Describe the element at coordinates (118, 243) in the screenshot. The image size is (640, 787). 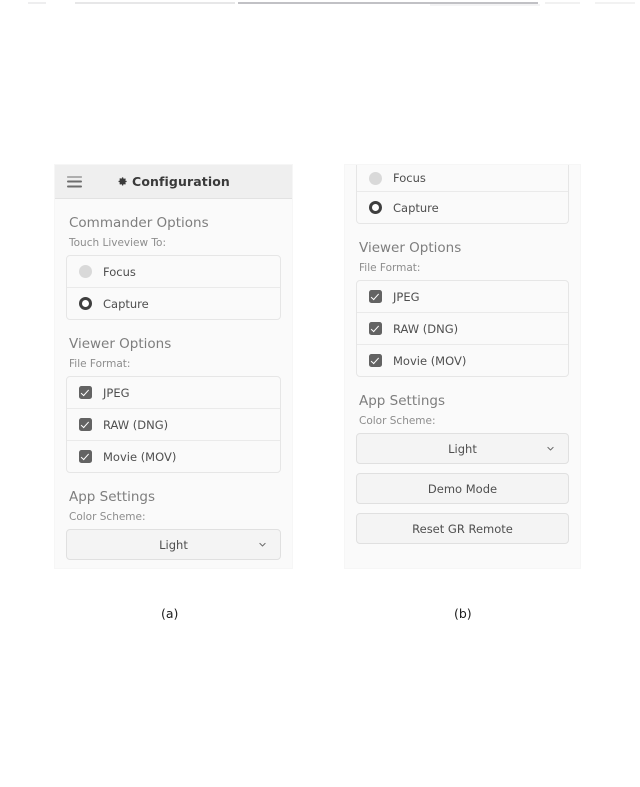
I see `field-label-touch-liveview: Touch Liveview To:` at that location.